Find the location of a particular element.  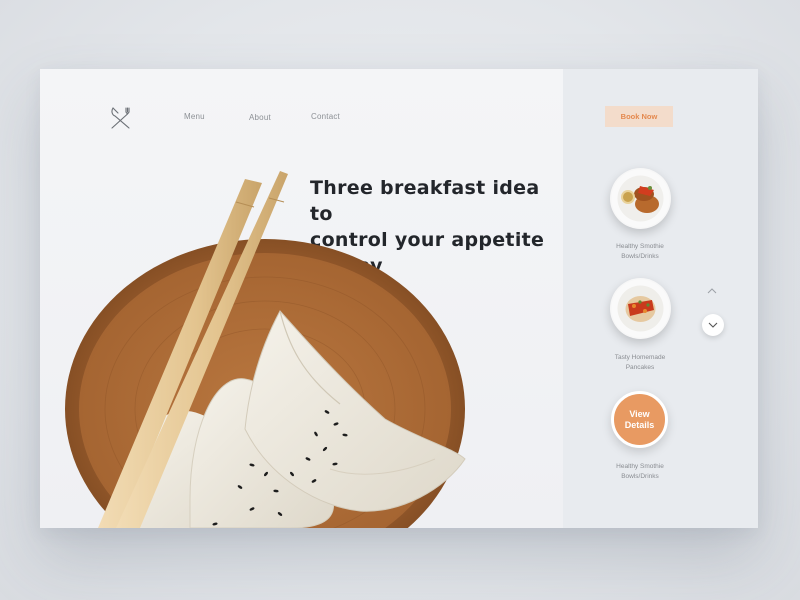

scroll-down-button is located at coordinates (713, 325).